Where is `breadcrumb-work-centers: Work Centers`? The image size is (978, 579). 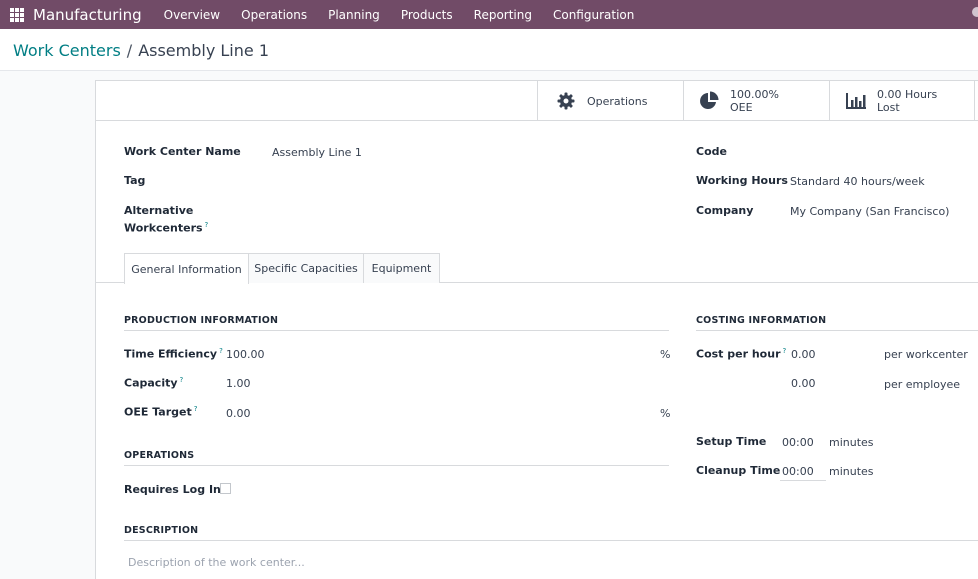
breadcrumb-work-centers: Work Centers is located at coordinates (67, 50).